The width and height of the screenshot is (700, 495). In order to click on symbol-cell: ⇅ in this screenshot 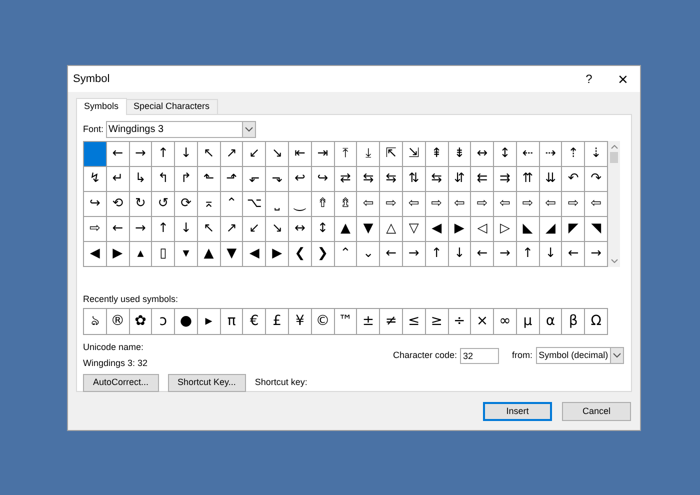, I will do `click(414, 179)`.